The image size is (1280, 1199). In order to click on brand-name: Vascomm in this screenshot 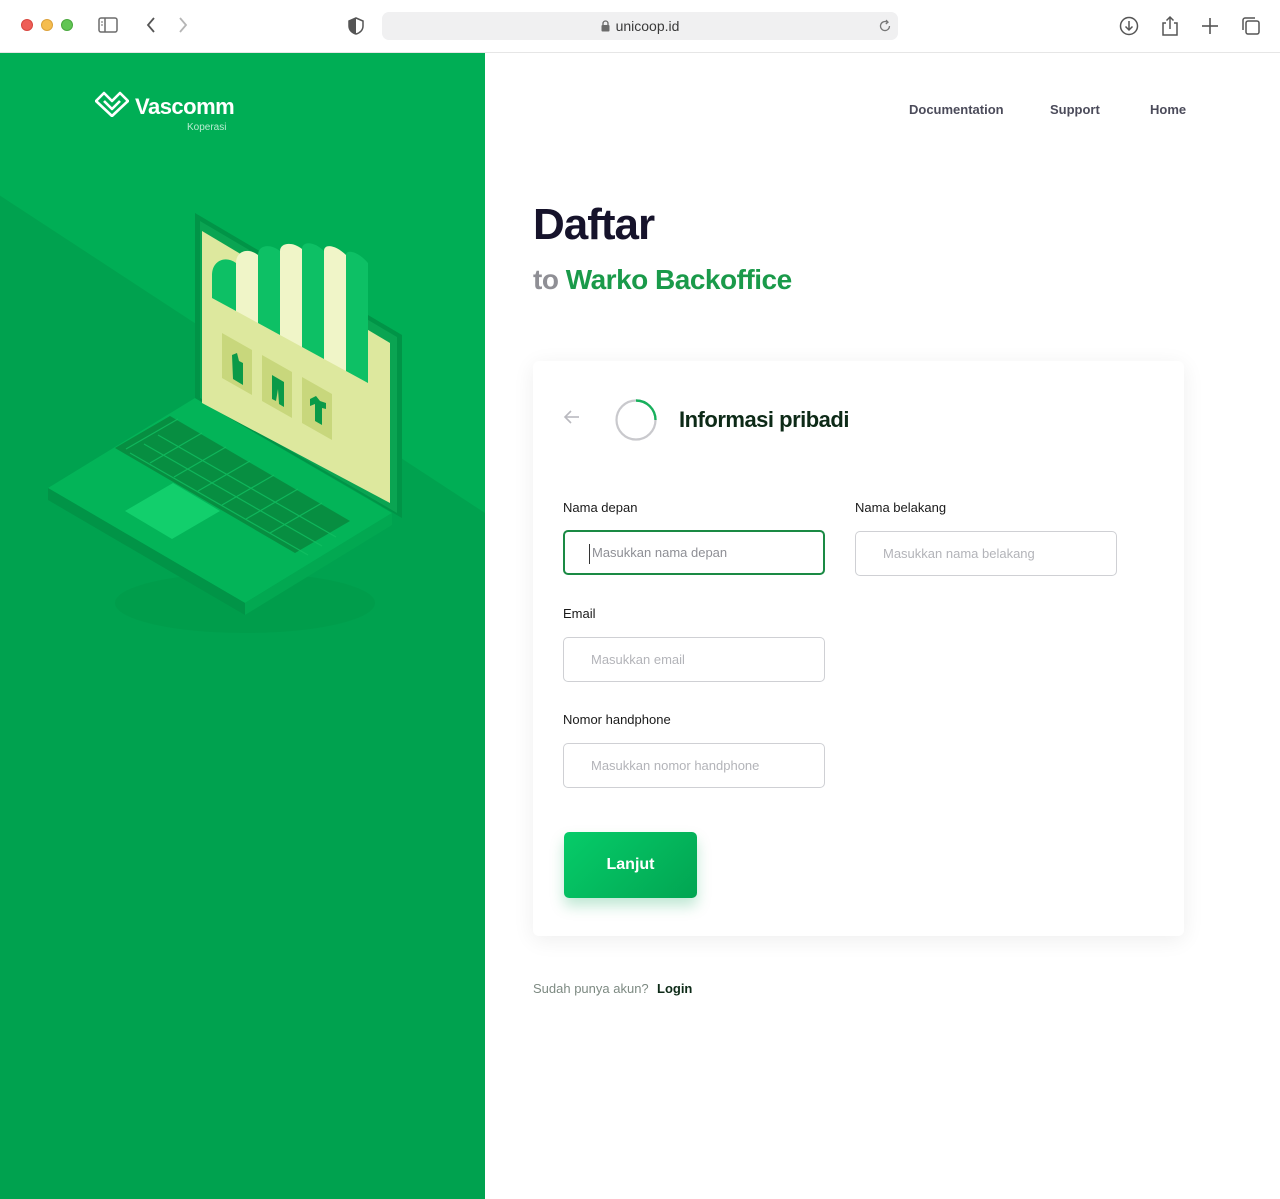, I will do `click(185, 106)`.